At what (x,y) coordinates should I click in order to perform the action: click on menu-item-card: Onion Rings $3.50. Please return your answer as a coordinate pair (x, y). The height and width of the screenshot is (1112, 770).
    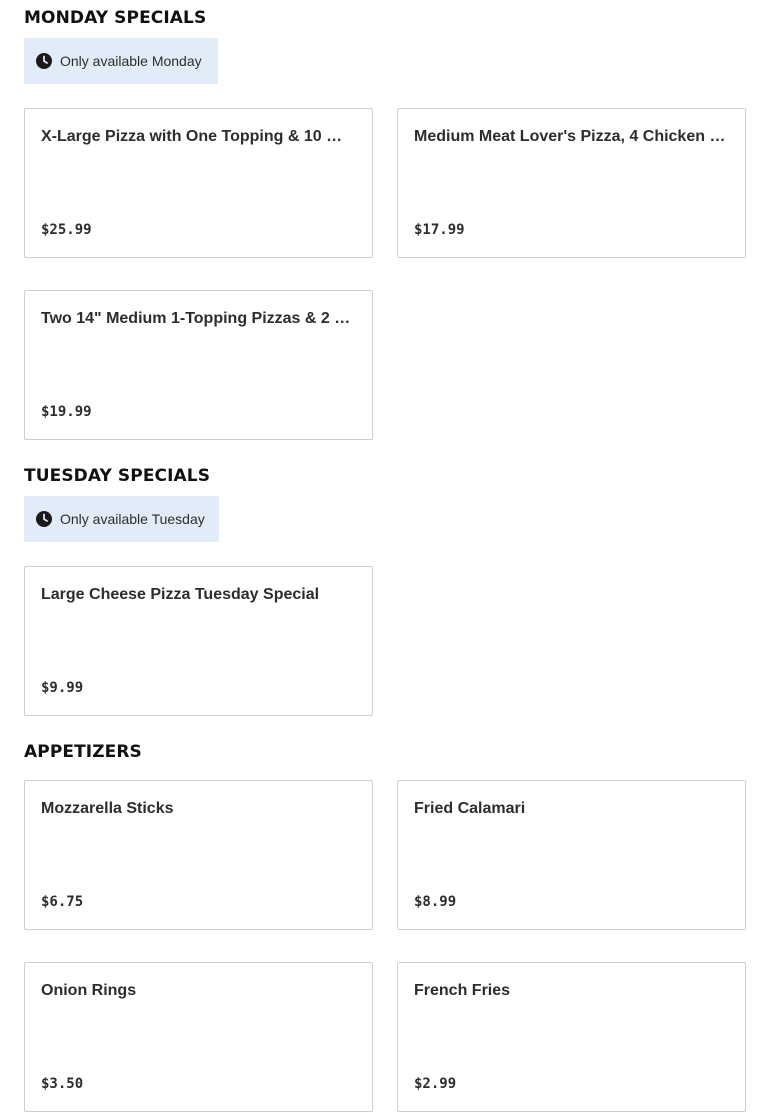
    Looking at the image, I should click on (198, 1037).